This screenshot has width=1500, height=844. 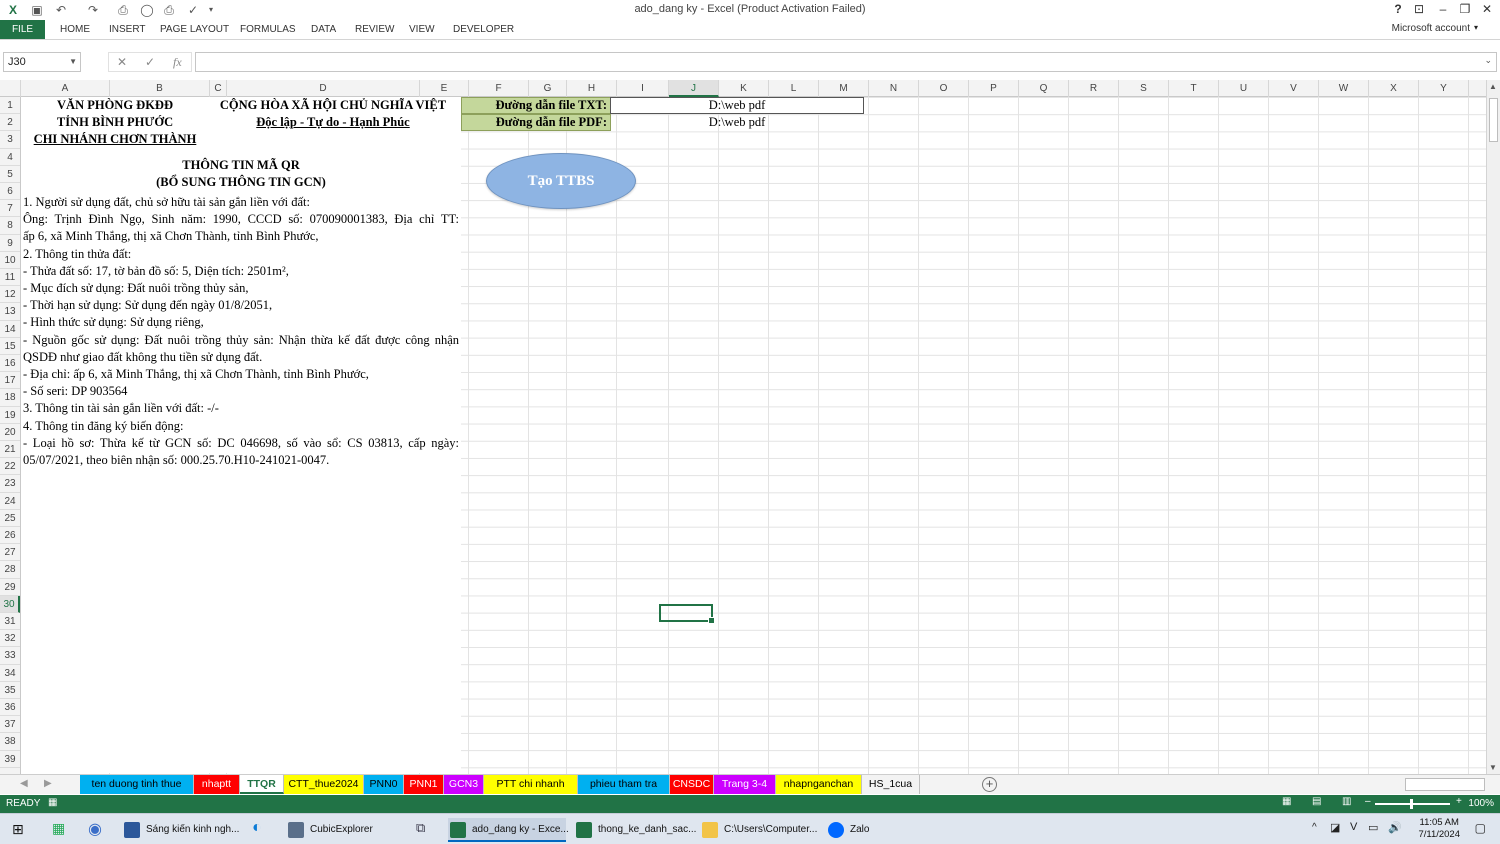 I want to click on row-header-39: 39, so click(x=10, y=759).